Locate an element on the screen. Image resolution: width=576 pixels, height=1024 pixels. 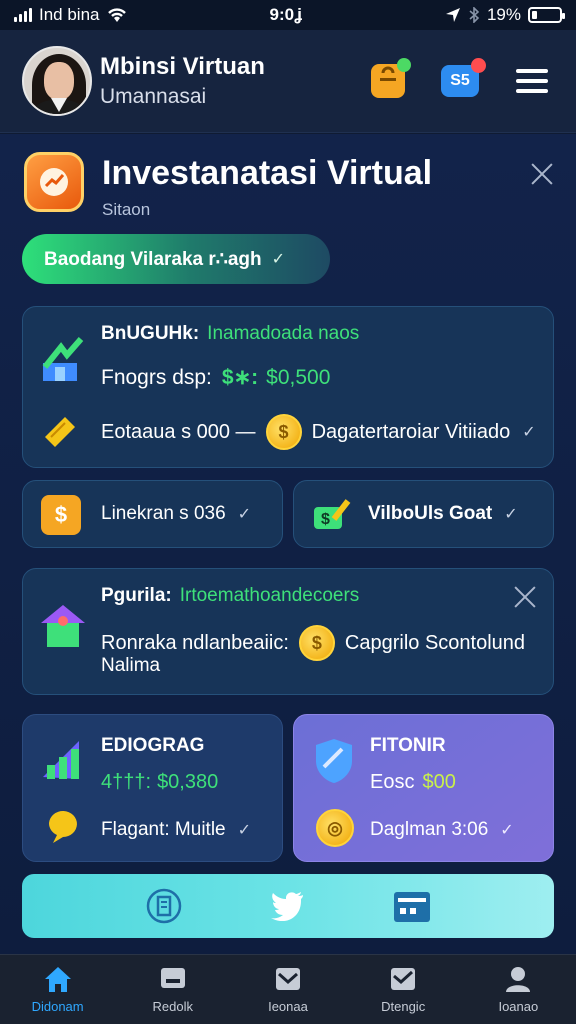
home-icon is located at coordinates (57, 979).